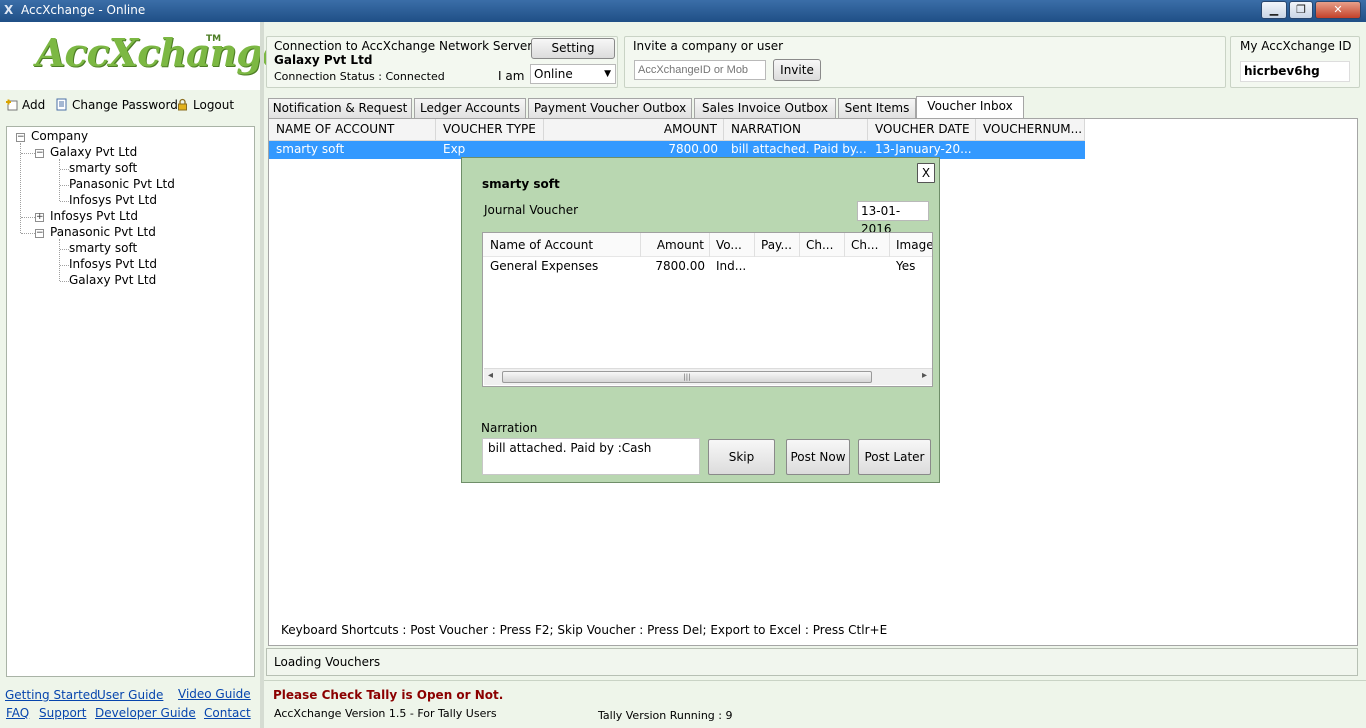 Image resolution: width=1366 pixels, height=728 pixels. What do you see at coordinates (116, 105) in the screenshot?
I see `change-password-button: Change Password` at bounding box center [116, 105].